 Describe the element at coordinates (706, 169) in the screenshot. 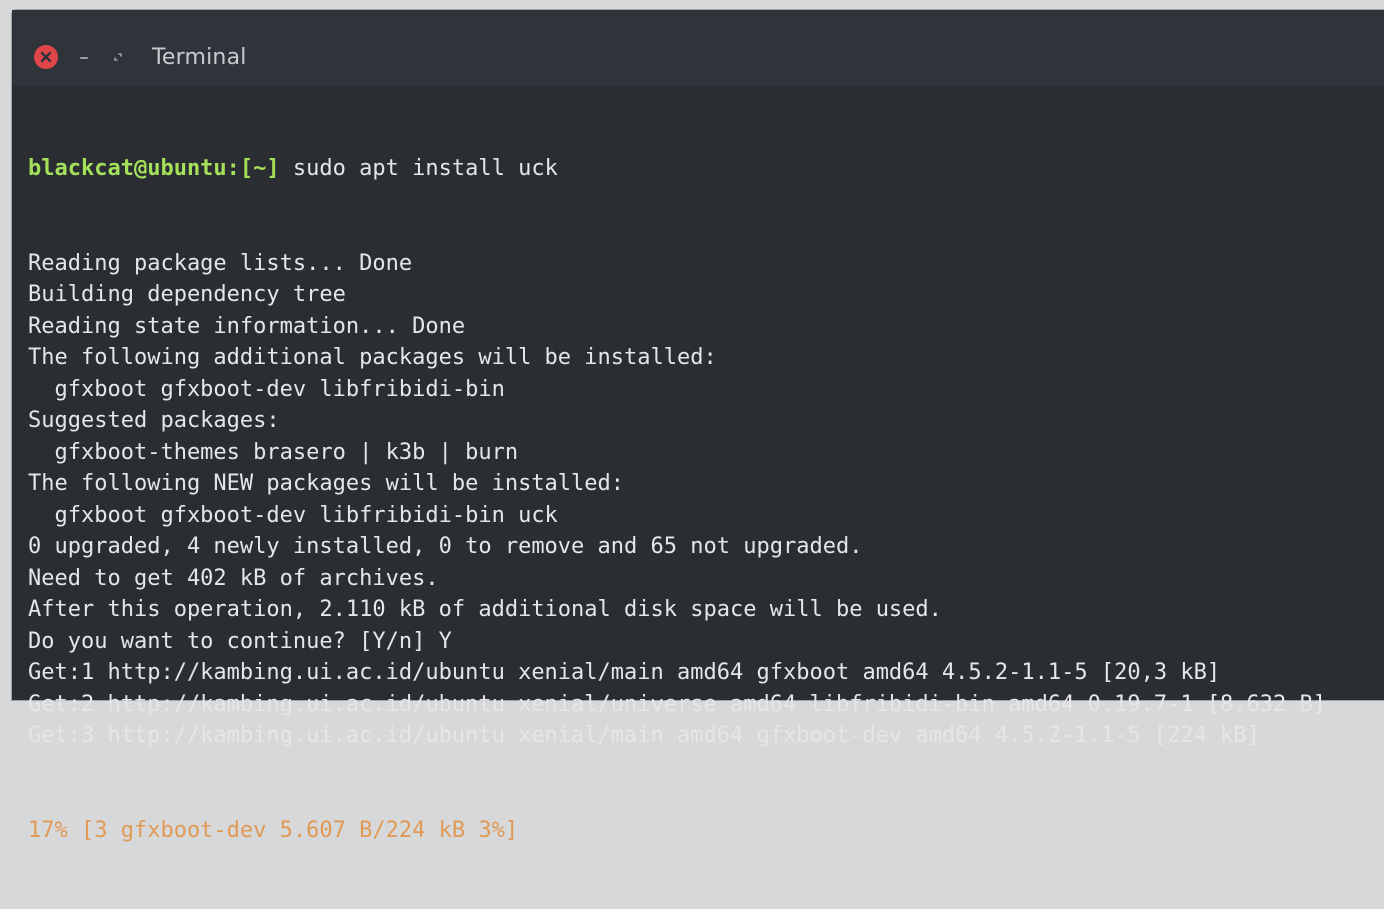

I see `prompt-line: blackcat@ubuntu:[~] sudo apt install uck` at that location.